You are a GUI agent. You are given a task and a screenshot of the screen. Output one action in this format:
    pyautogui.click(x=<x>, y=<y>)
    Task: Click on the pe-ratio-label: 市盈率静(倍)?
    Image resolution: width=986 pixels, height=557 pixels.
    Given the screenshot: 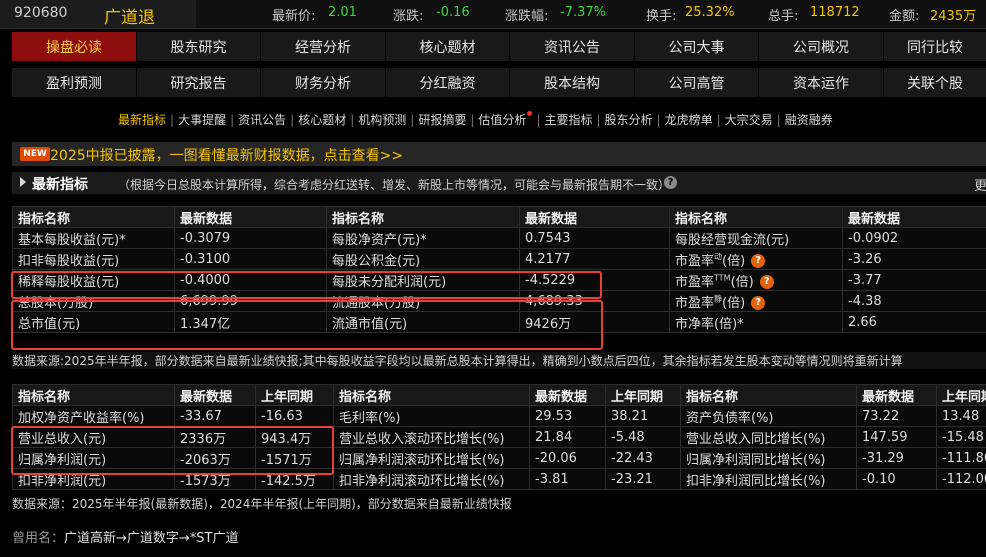 What is the action you would take?
    pyautogui.click(x=756, y=301)
    